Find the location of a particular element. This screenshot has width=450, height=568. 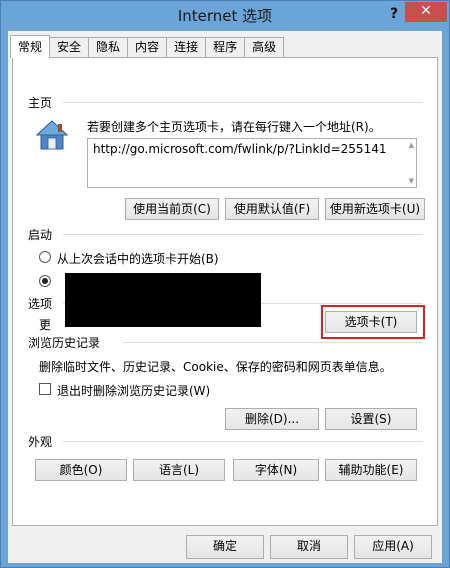

tab-content: 内容 is located at coordinates (148, 47).